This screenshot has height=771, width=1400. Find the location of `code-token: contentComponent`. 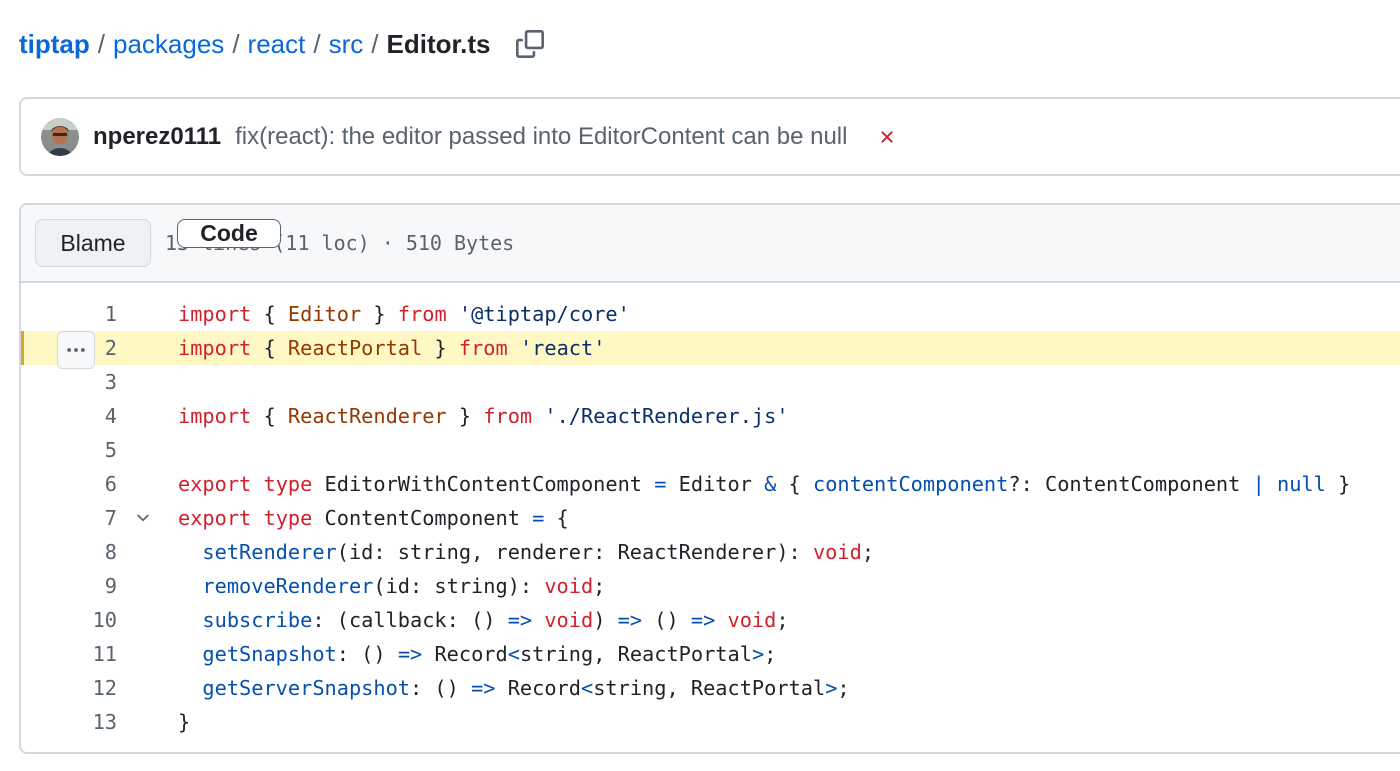

code-token: contentComponent is located at coordinates (910, 484).